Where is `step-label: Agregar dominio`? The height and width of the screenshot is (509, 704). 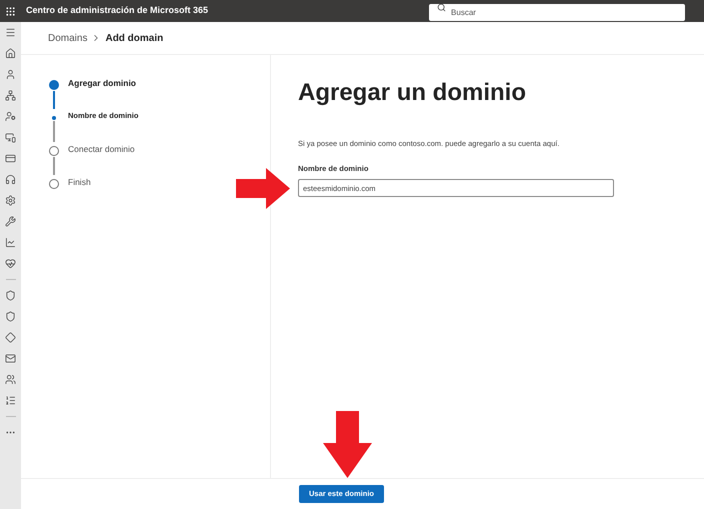 step-label: Agregar dominio is located at coordinates (102, 83).